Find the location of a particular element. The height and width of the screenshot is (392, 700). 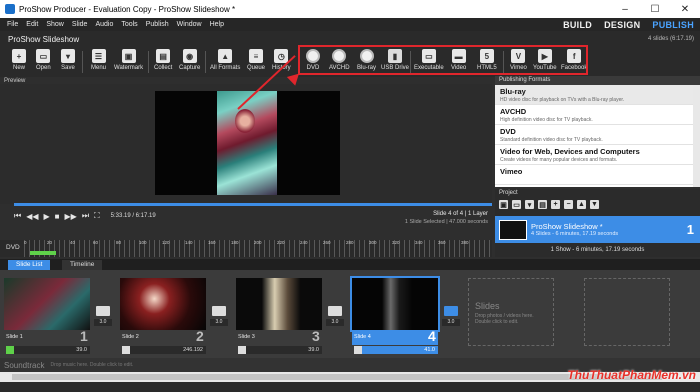

scrollbar-thumb is located at coordinates (337, 377).